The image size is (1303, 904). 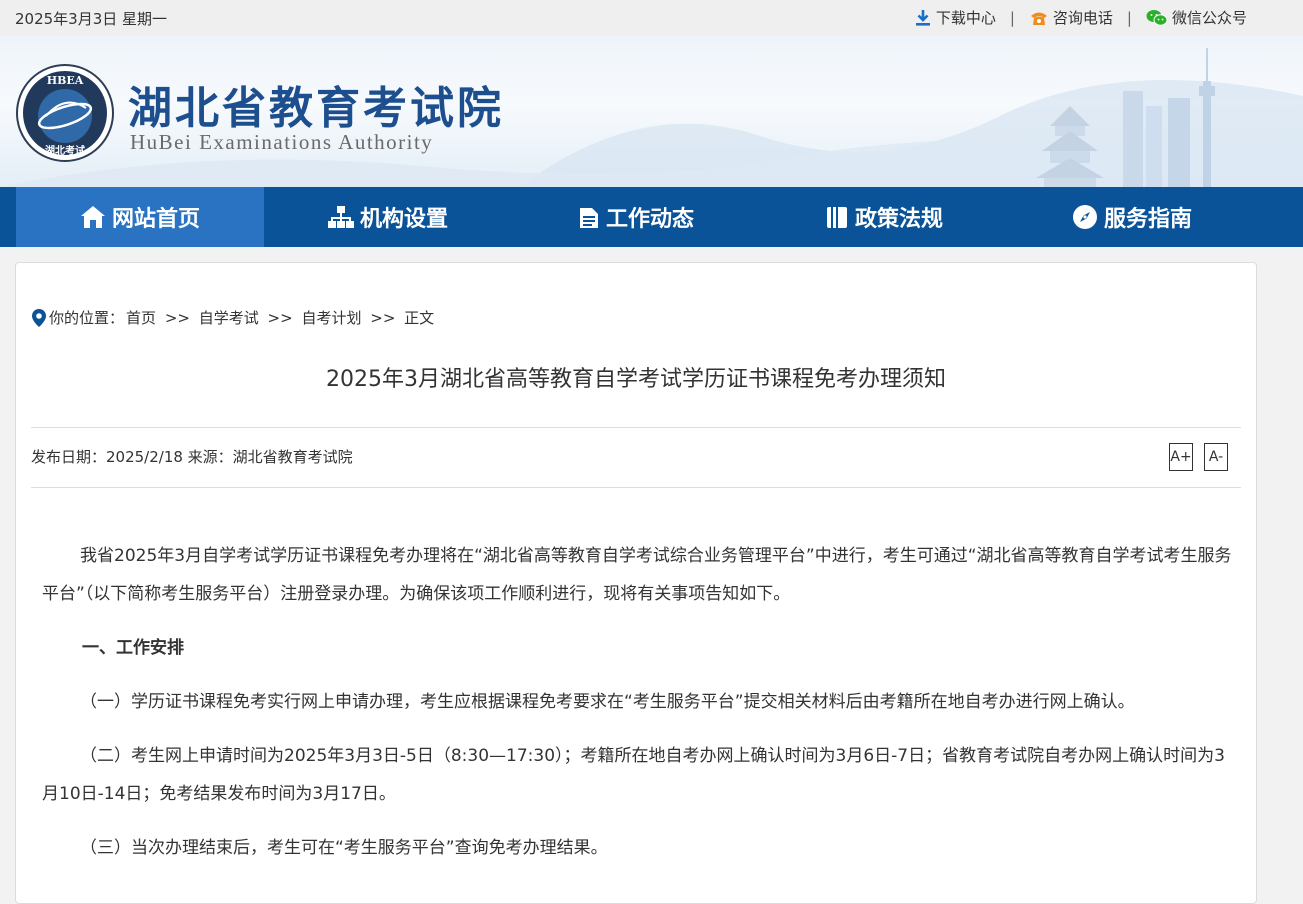 I want to click on font-decrease-button: A-, so click(x=1216, y=457).